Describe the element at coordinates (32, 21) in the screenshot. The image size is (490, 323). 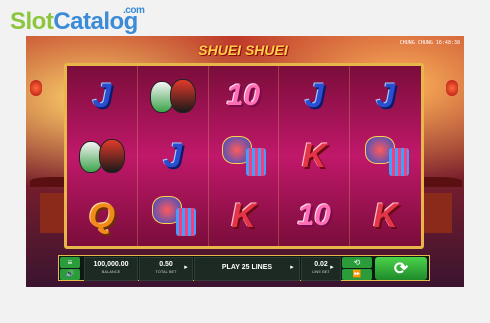
I see `logo-slot: Slot` at that location.